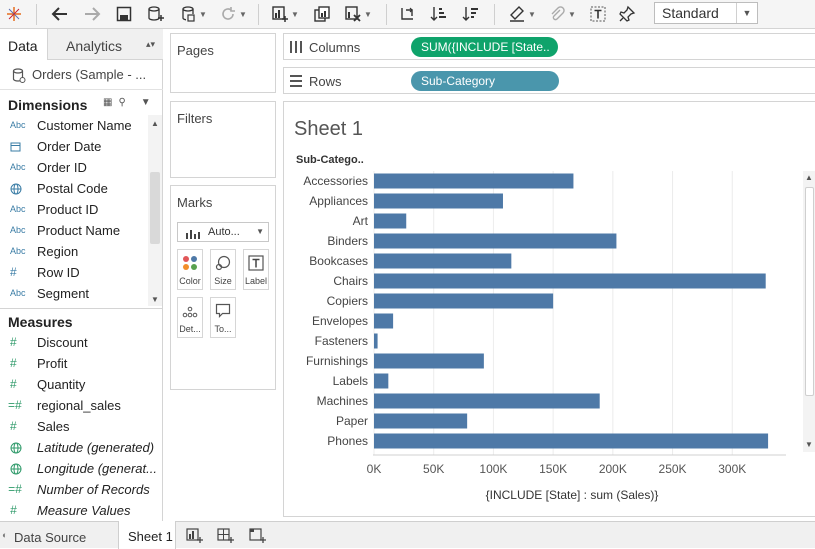 Image resolution: width=815 pixels, height=549 pixels. I want to click on view-list-icon: ▦, so click(107, 102).